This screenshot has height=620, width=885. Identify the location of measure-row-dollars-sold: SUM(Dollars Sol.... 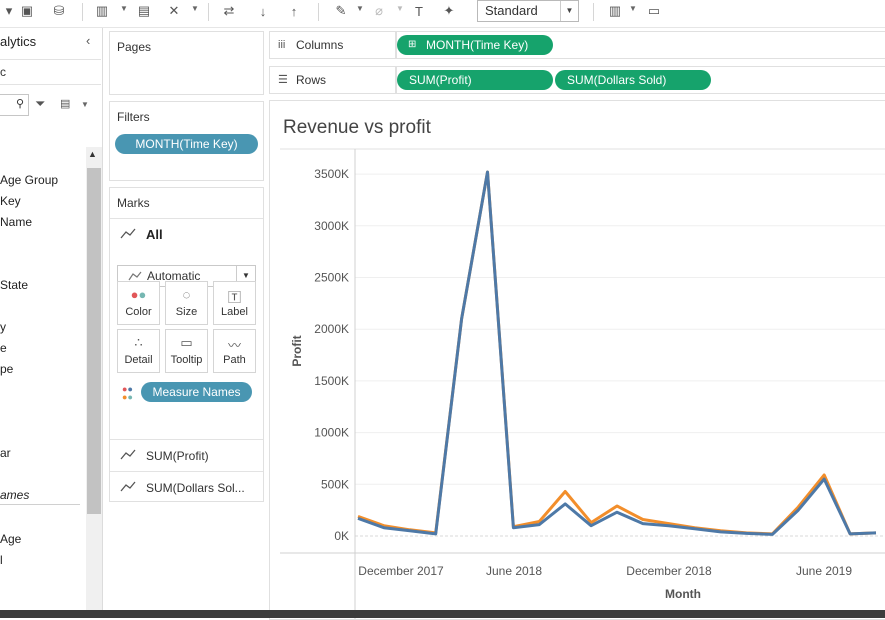
(186, 486).